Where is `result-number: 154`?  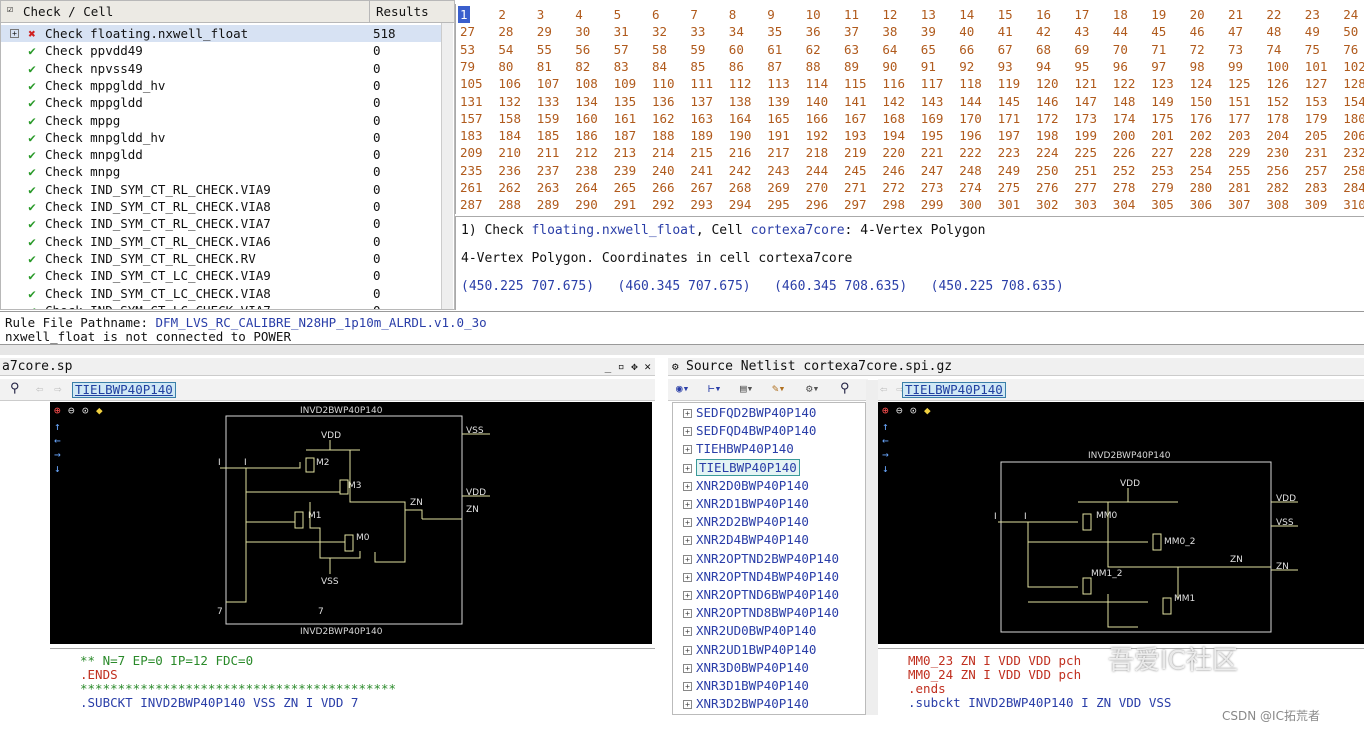 result-number: 154 is located at coordinates (1353, 101).